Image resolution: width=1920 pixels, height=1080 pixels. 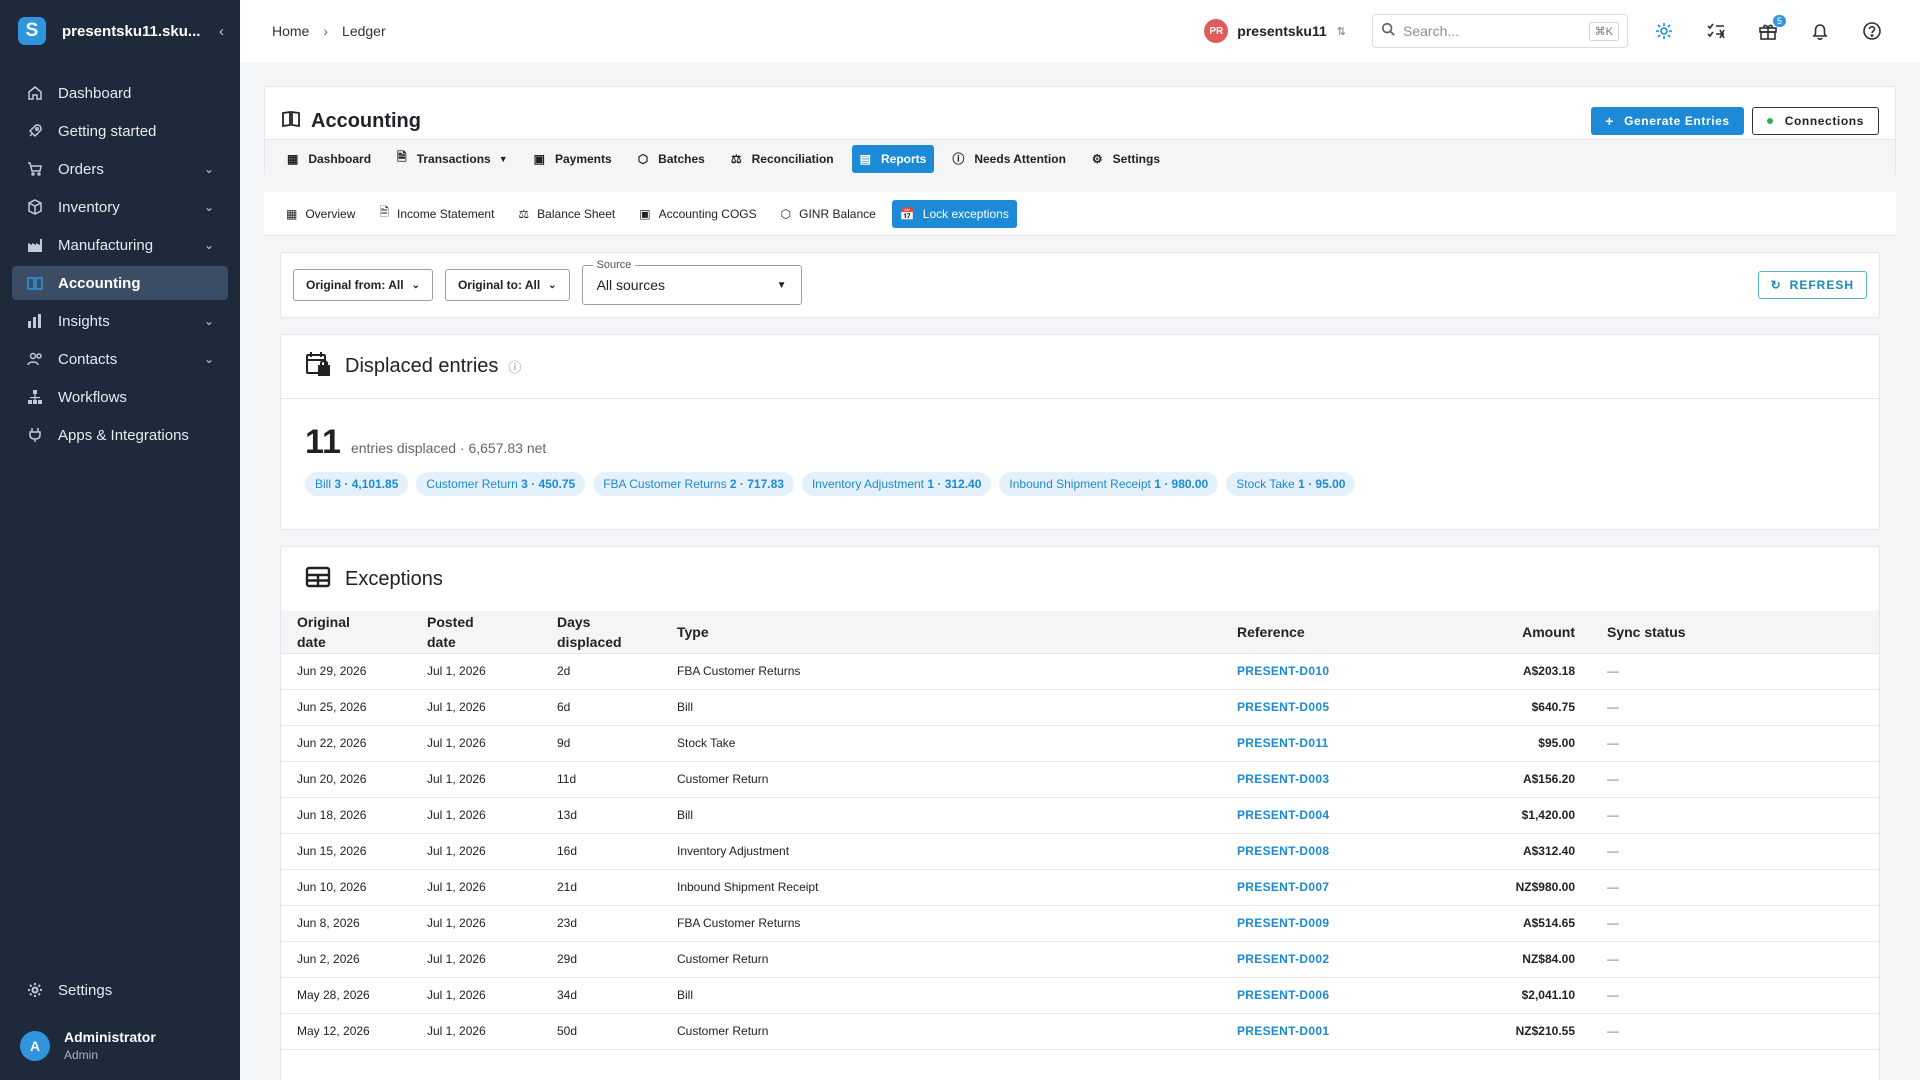 I want to click on reference-link: PRESENT-D002, so click(x=1326, y=959).